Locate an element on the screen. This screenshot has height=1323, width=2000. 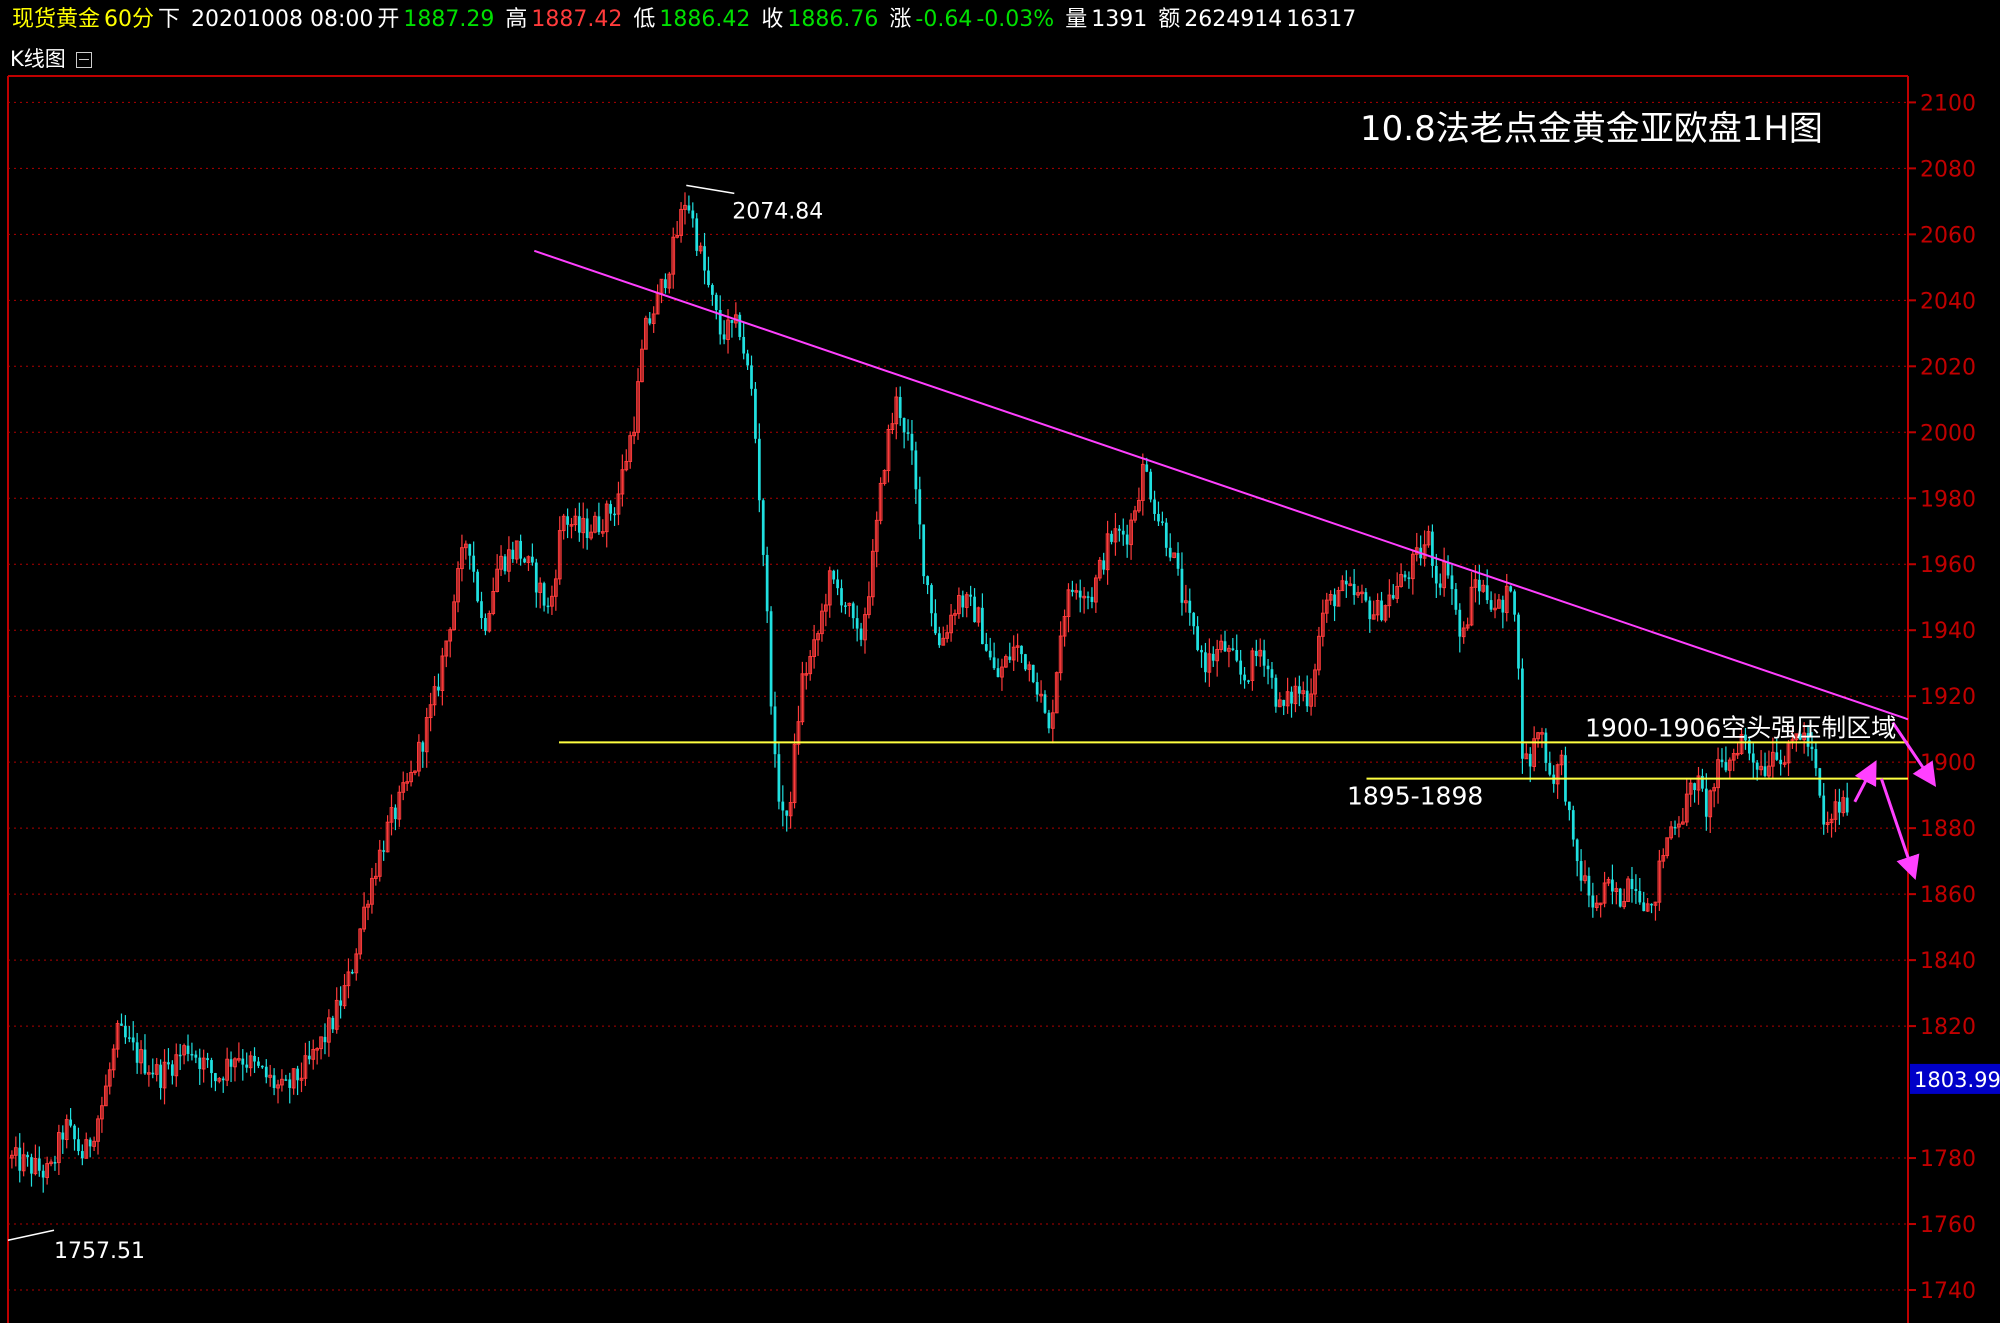
y-tick-label: 1860 is located at coordinates (1948, 895).